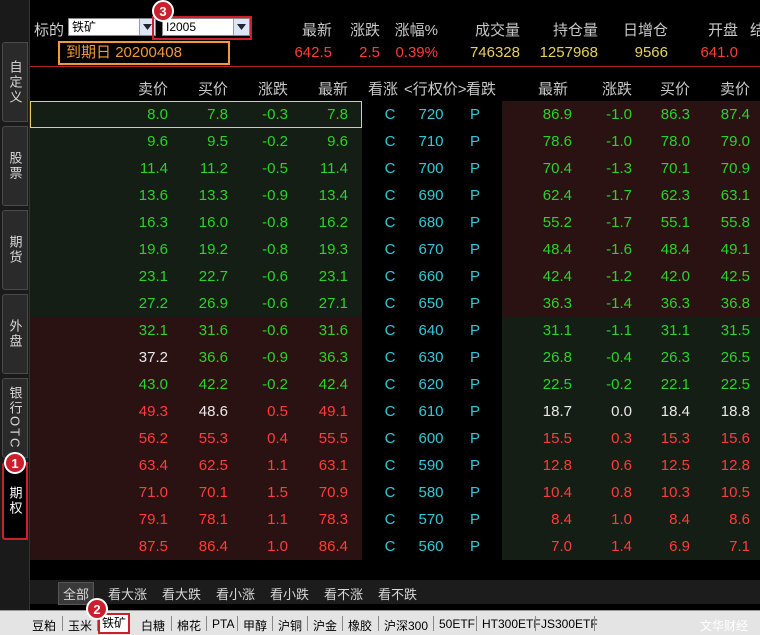 Image resolution: width=760 pixels, height=635 pixels. What do you see at coordinates (552, 330) in the screenshot?
I see `cell-p-last: 31.1` at bounding box center [552, 330].